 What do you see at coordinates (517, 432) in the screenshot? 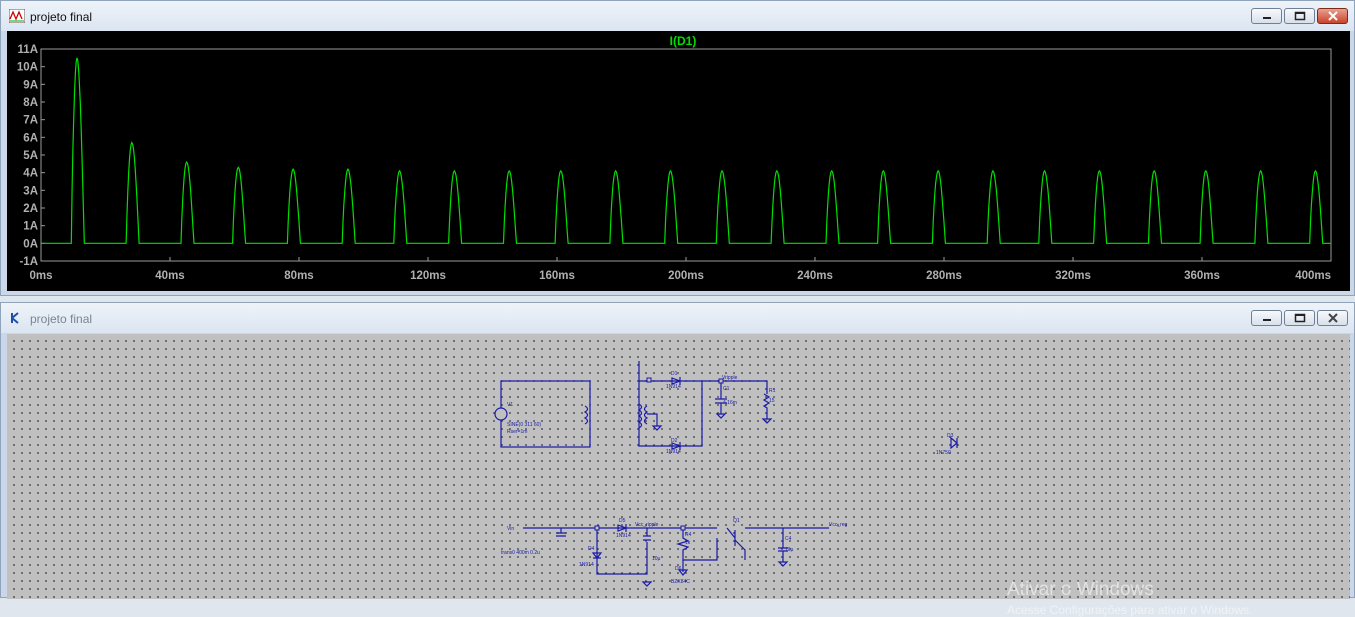
I see `comp-label: Rser=1m` at bounding box center [517, 432].